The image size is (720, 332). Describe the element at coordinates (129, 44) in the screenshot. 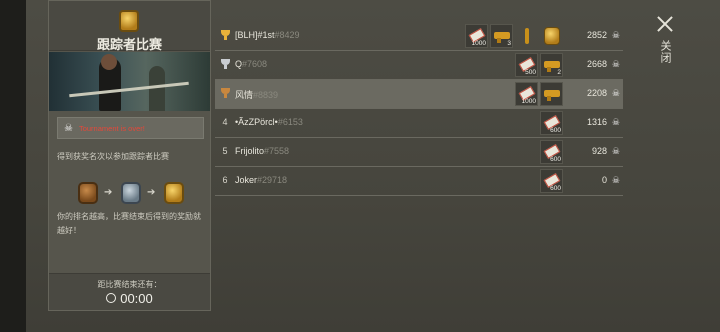

I see `tournament-title: 跟踪者比赛` at that location.